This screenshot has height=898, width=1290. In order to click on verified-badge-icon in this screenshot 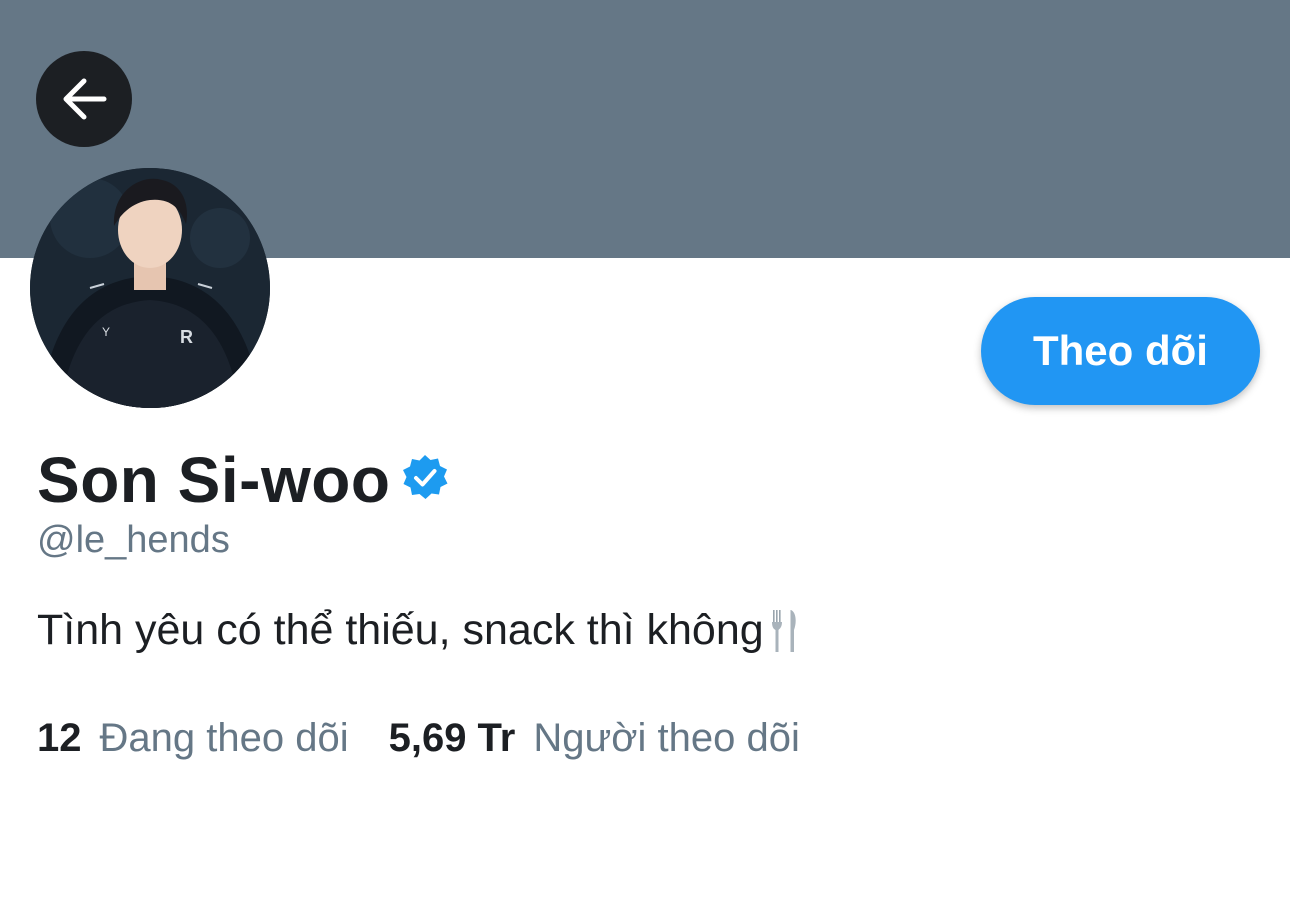, I will do `click(425, 477)`.